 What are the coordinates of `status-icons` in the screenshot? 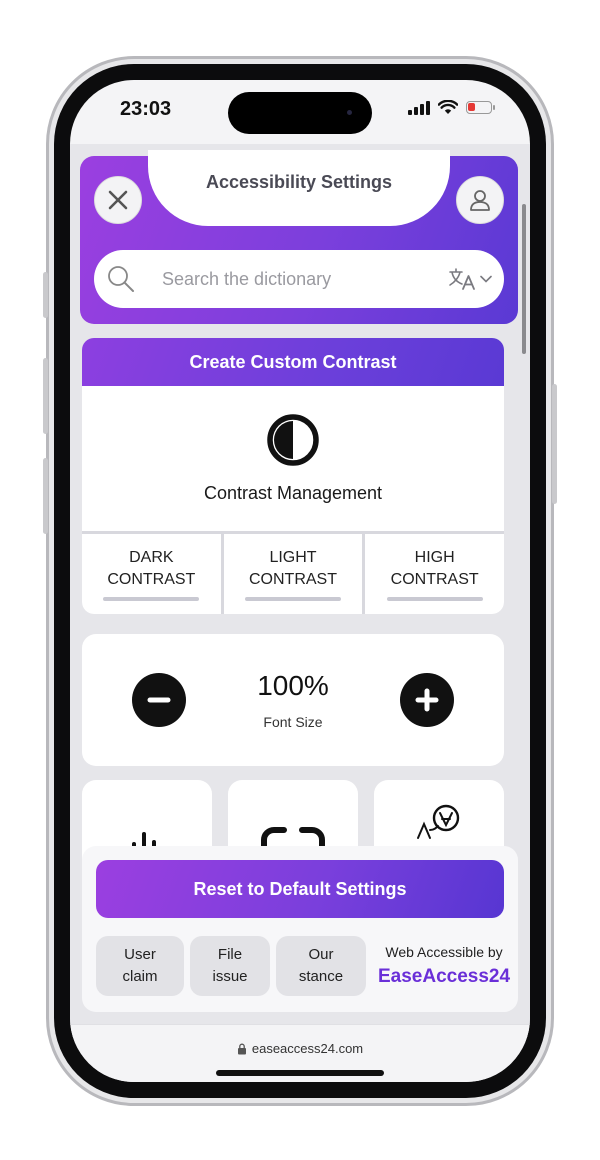 It's located at (451, 107).